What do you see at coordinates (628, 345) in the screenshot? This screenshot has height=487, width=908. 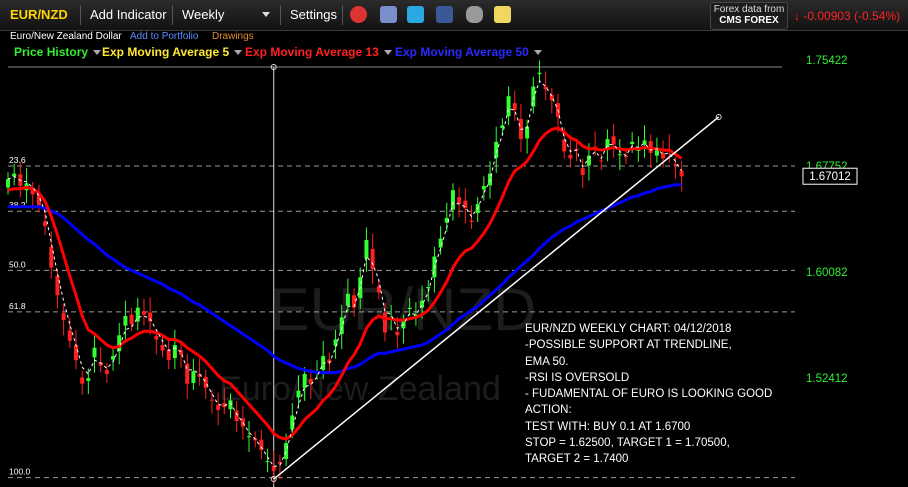 I see `note-line: -POSSIBLE SUPPORT AT TRENDLINE,` at bounding box center [628, 345].